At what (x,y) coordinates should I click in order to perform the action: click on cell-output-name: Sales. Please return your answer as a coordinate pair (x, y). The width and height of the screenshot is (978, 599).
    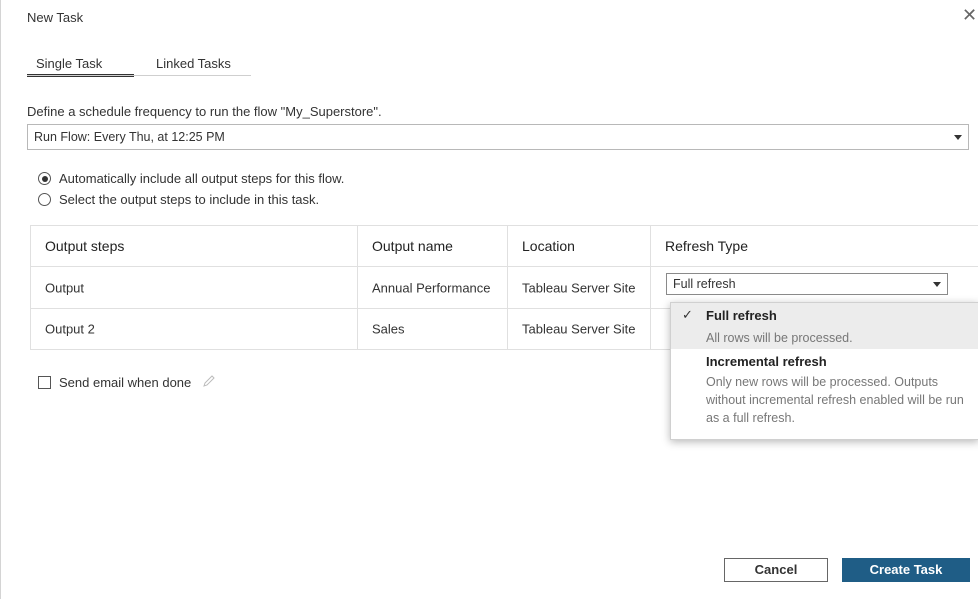
    Looking at the image, I should click on (432, 329).